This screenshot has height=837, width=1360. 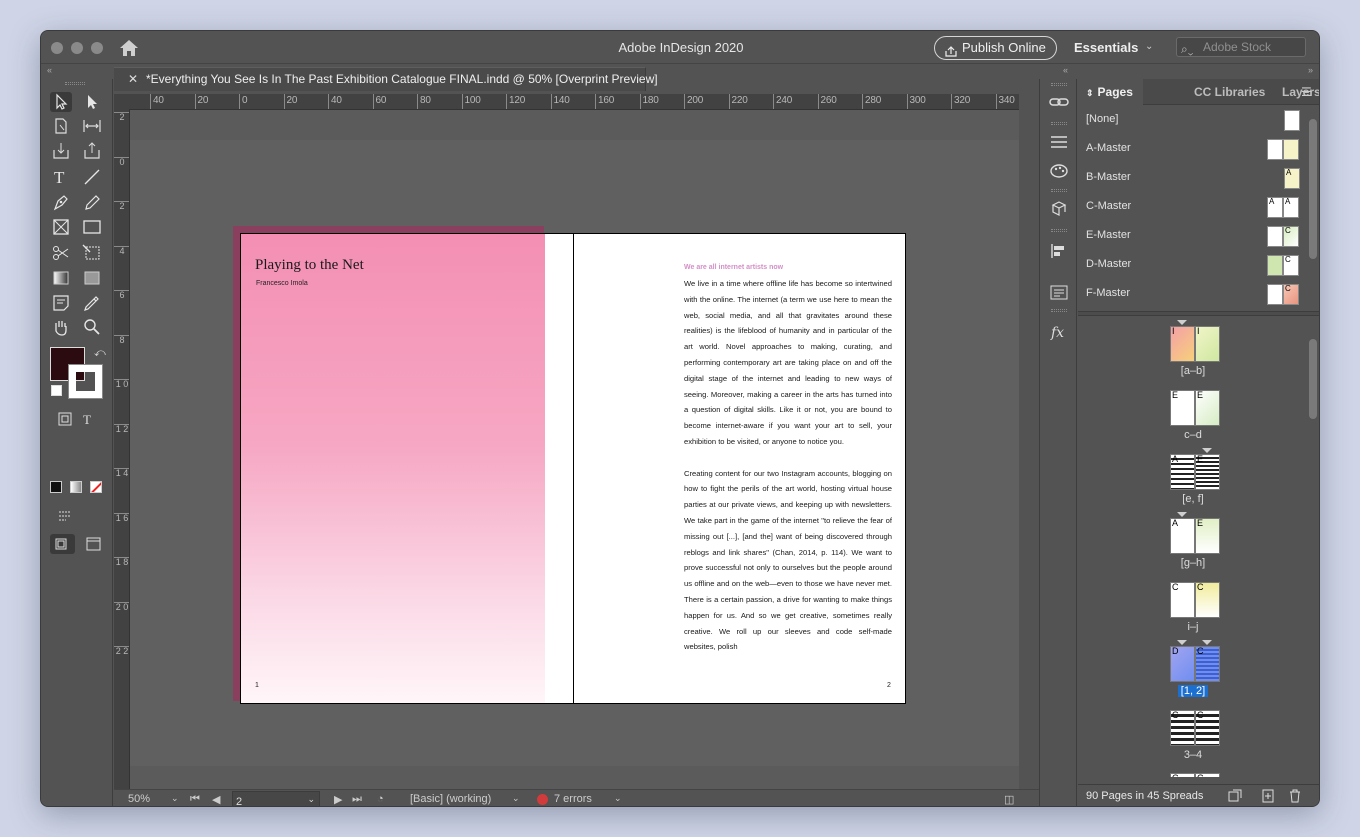 I want to click on preflight-menu-chevron-icon: ⌄, so click(x=618, y=798).